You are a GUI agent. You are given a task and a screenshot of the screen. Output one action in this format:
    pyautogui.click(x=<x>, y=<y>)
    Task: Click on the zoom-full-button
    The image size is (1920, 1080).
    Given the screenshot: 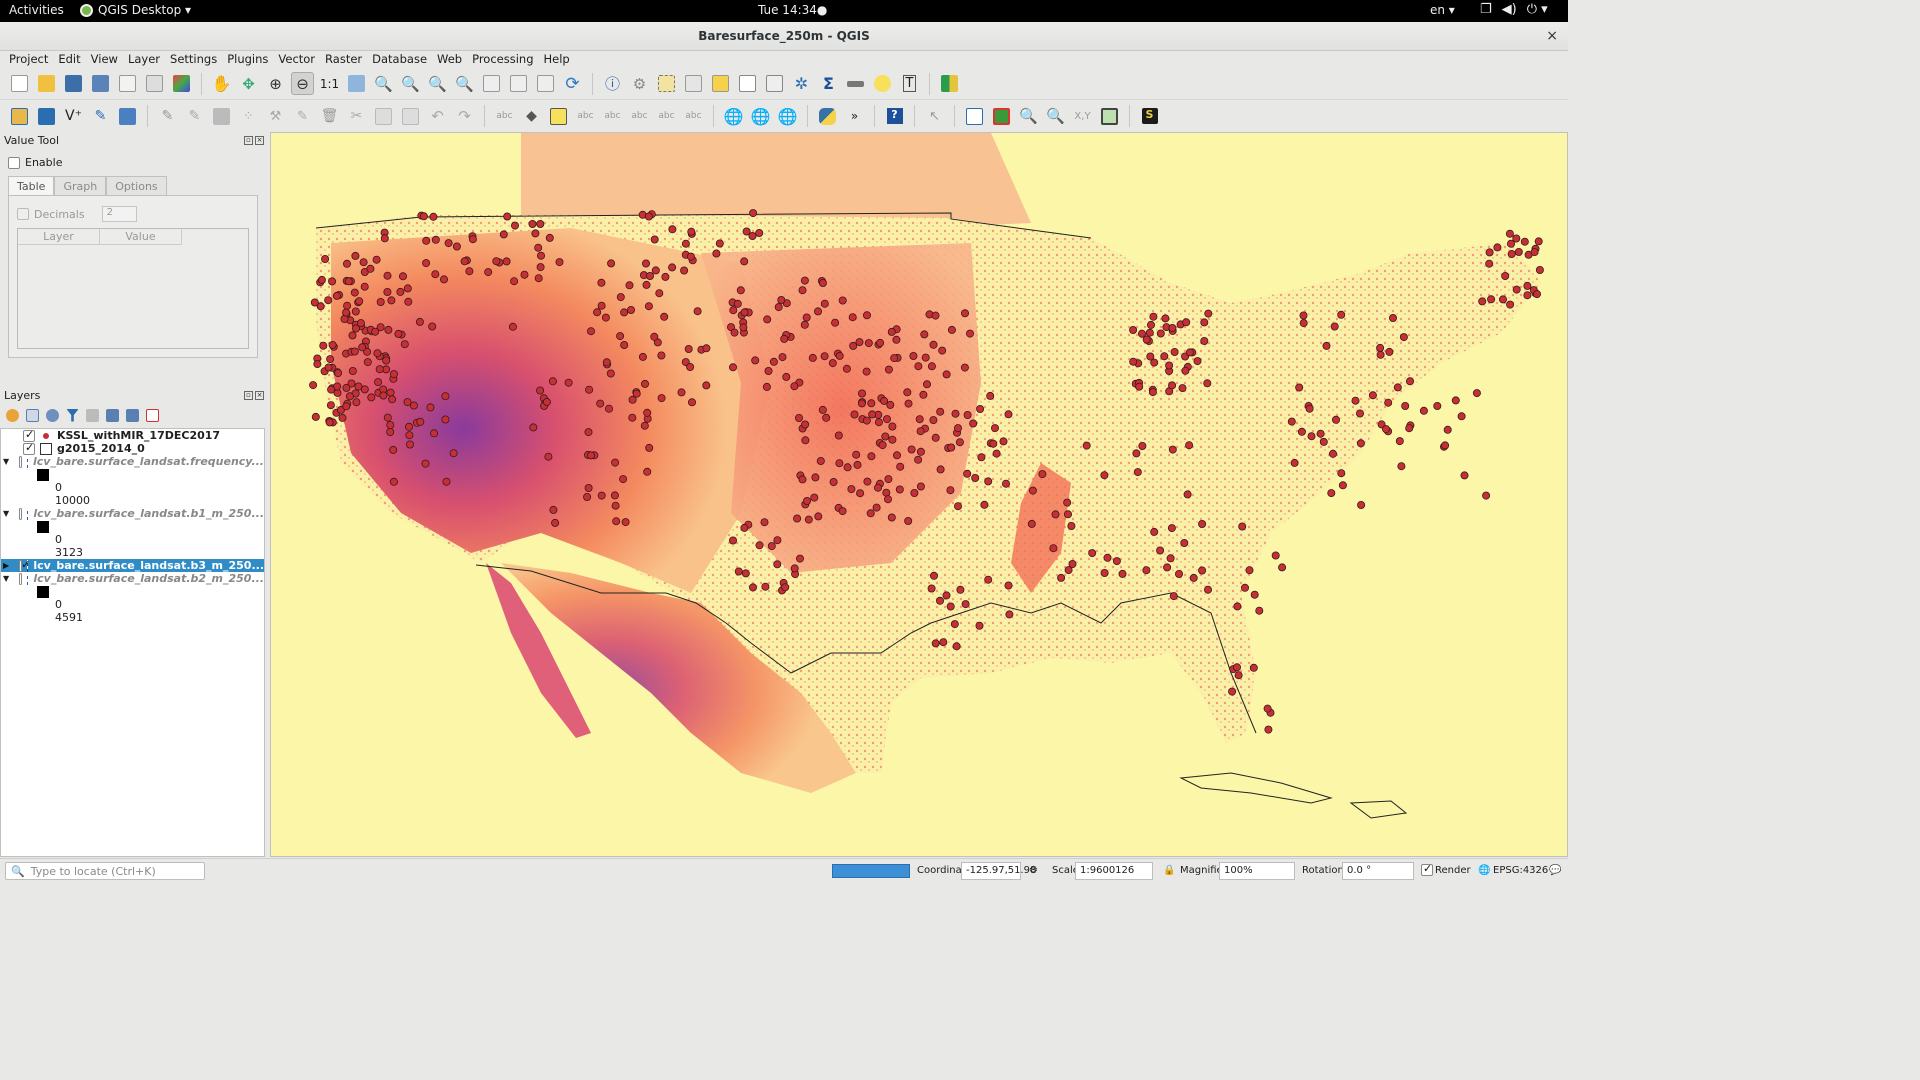 What is the action you would take?
    pyautogui.click(x=356, y=83)
    